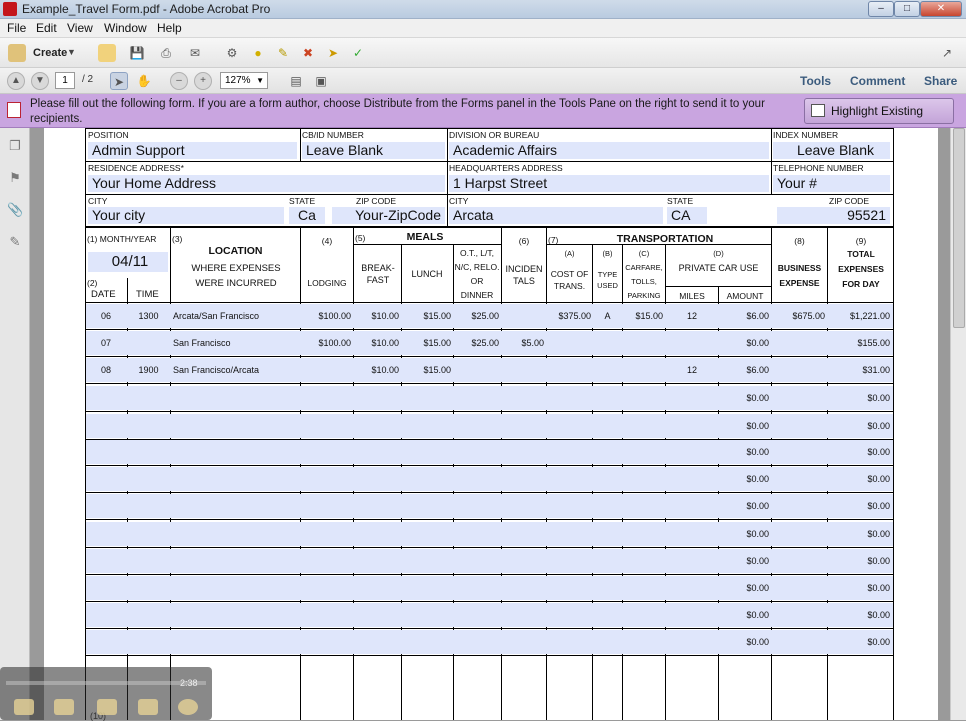 The image size is (966, 721). I want to click on cell-time: 1900, so click(148, 370).